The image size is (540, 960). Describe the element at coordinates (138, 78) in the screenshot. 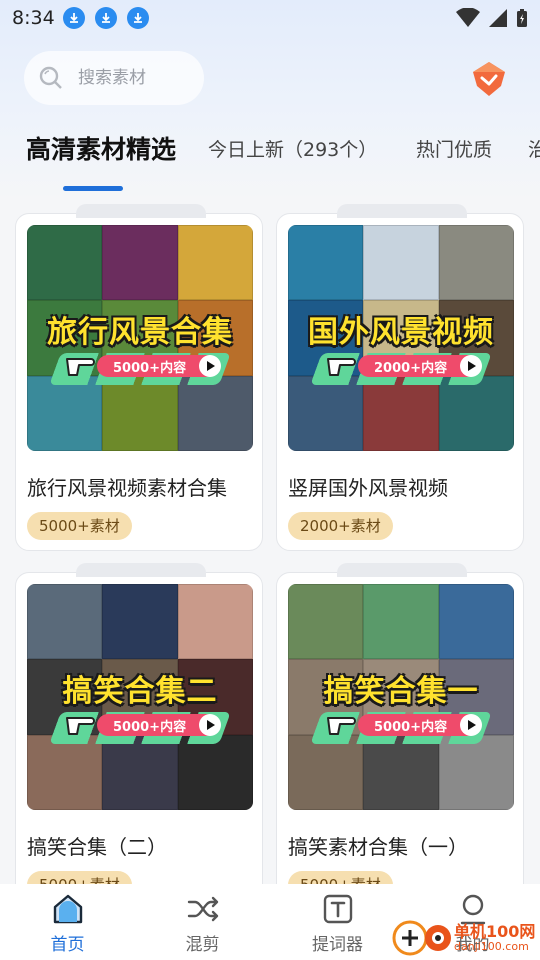

I see `search-input` at that location.